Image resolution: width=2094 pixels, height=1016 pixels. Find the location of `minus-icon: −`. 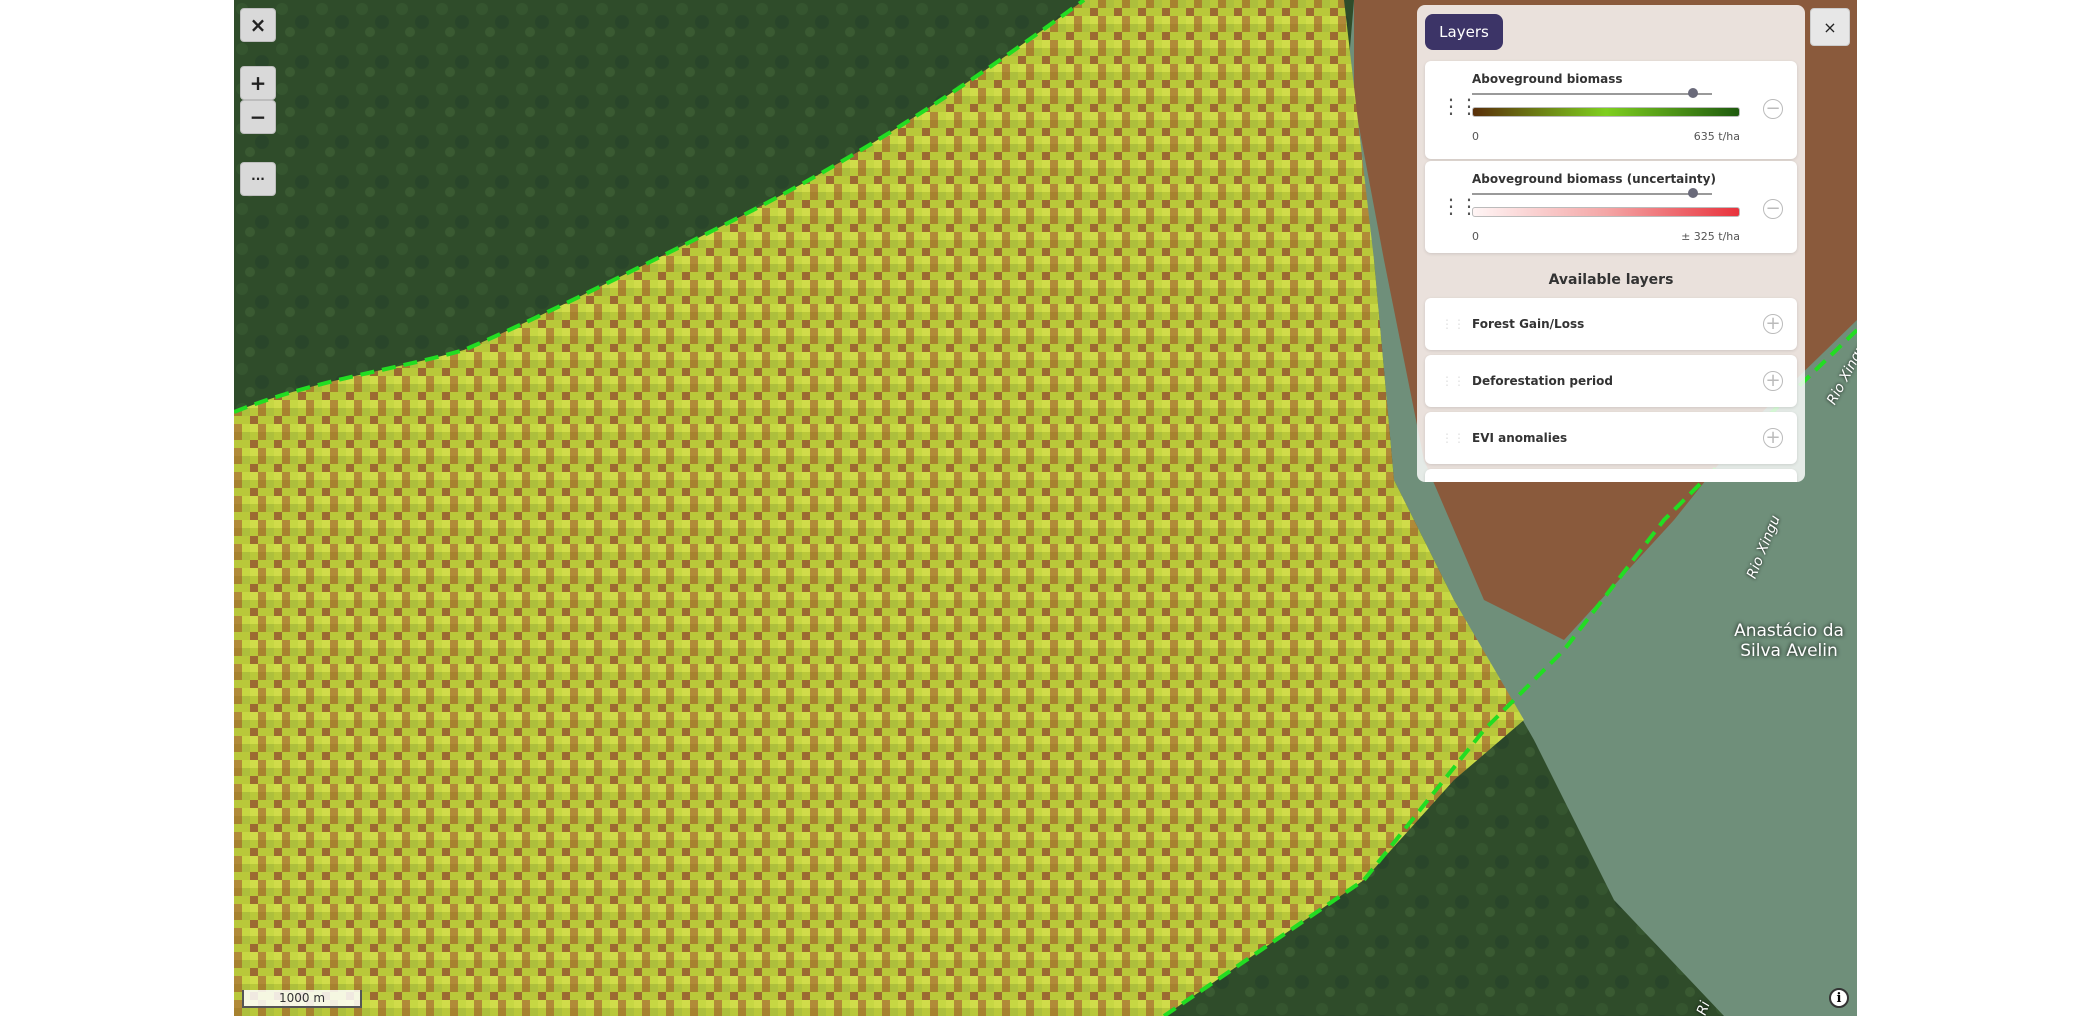

minus-icon: − is located at coordinates (258, 117).